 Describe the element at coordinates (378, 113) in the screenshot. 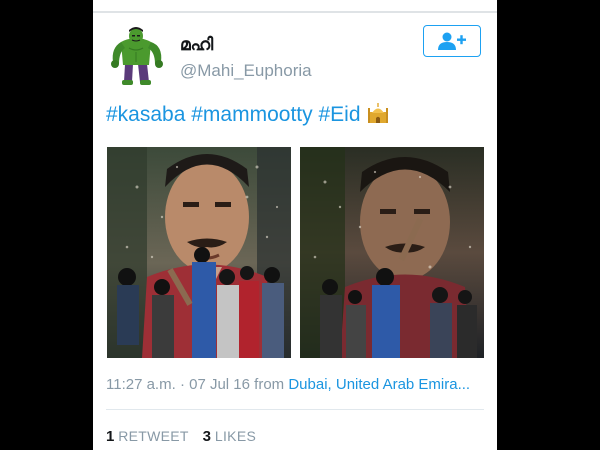

I see `mosque-icon` at that location.